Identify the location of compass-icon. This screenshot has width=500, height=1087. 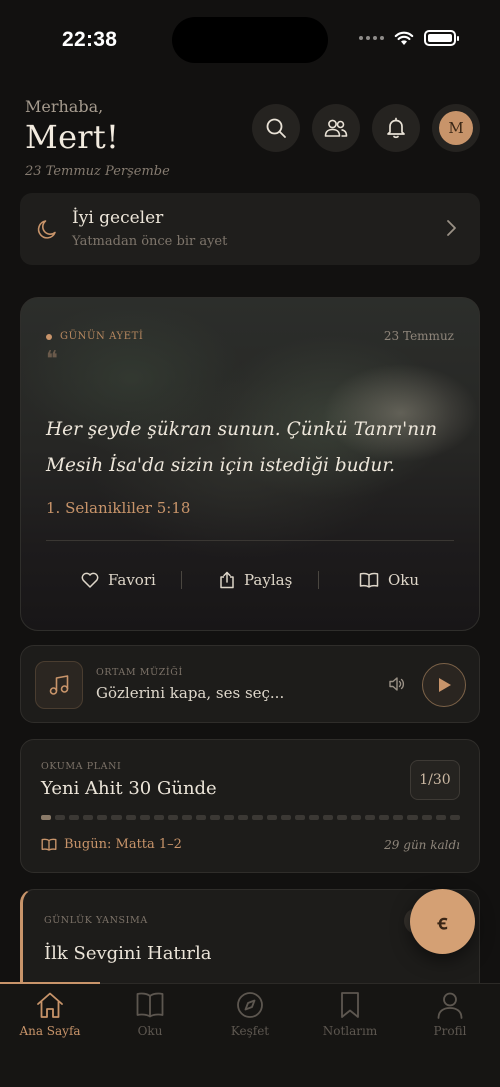
(250, 1005).